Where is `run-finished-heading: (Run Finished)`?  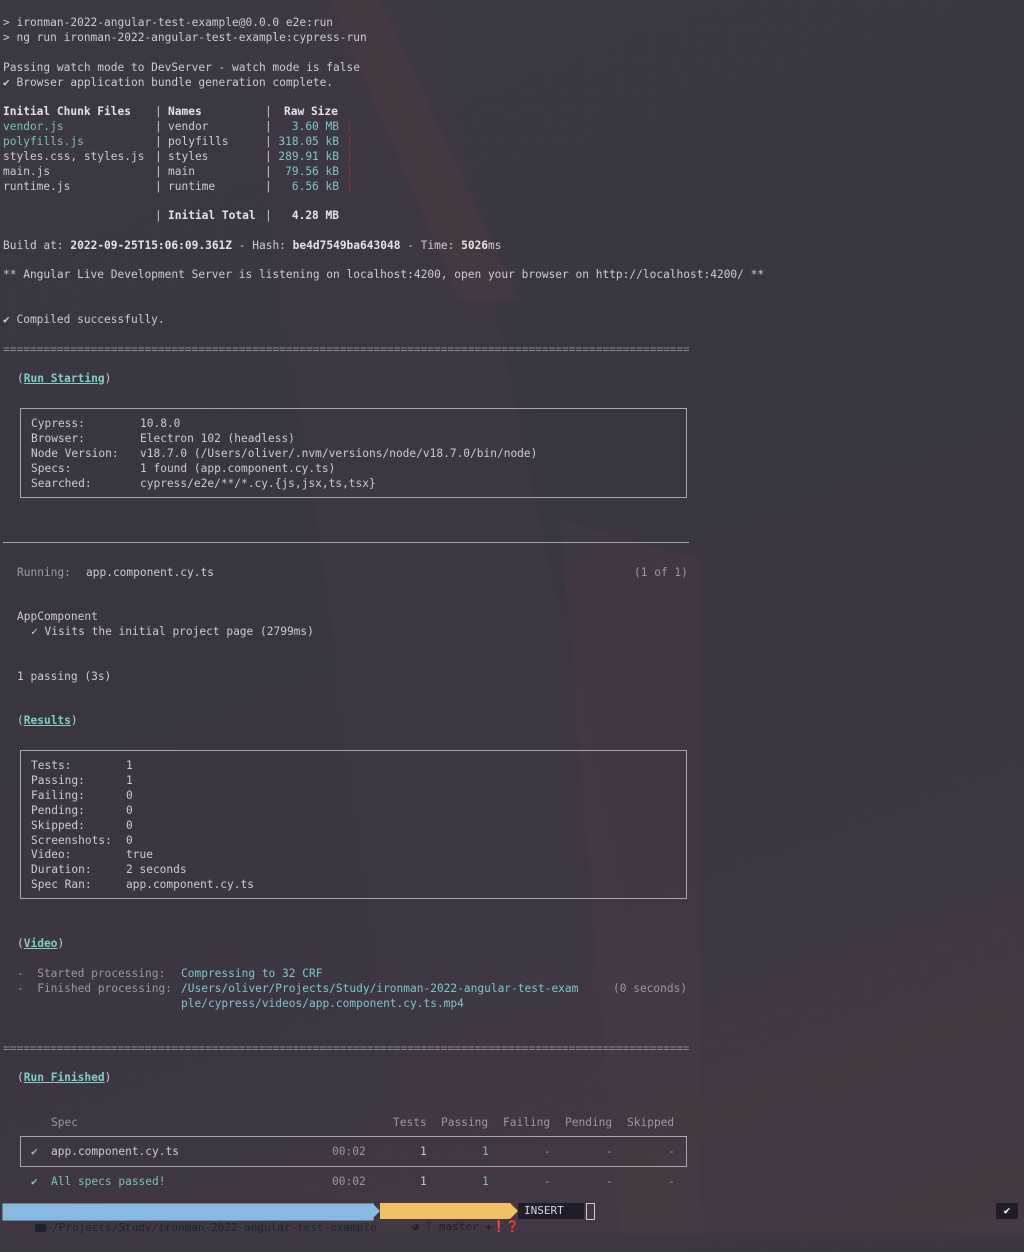
run-finished-heading: (Run Finished) is located at coordinates (64, 1077).